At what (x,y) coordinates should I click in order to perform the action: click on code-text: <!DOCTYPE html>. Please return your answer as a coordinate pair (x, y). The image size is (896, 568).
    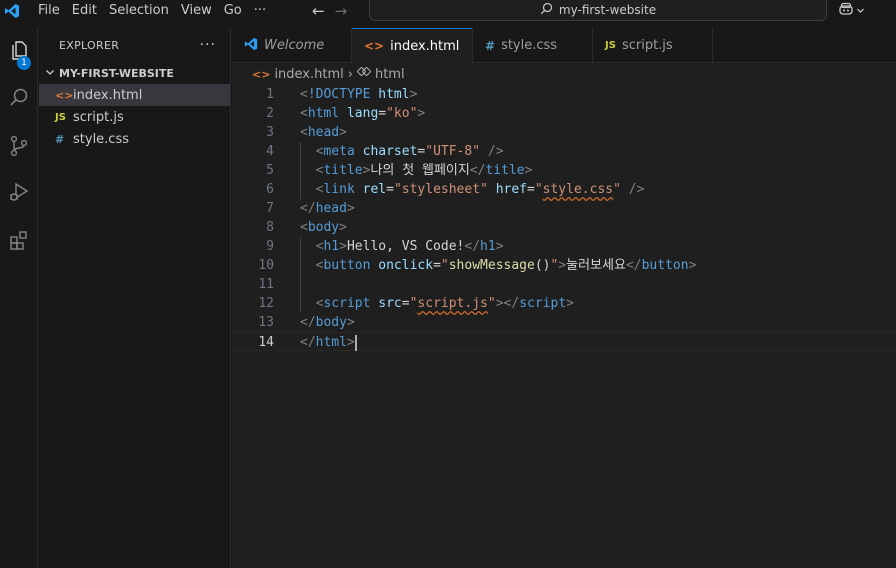
    Looking at the image, I should click on (359, 94).